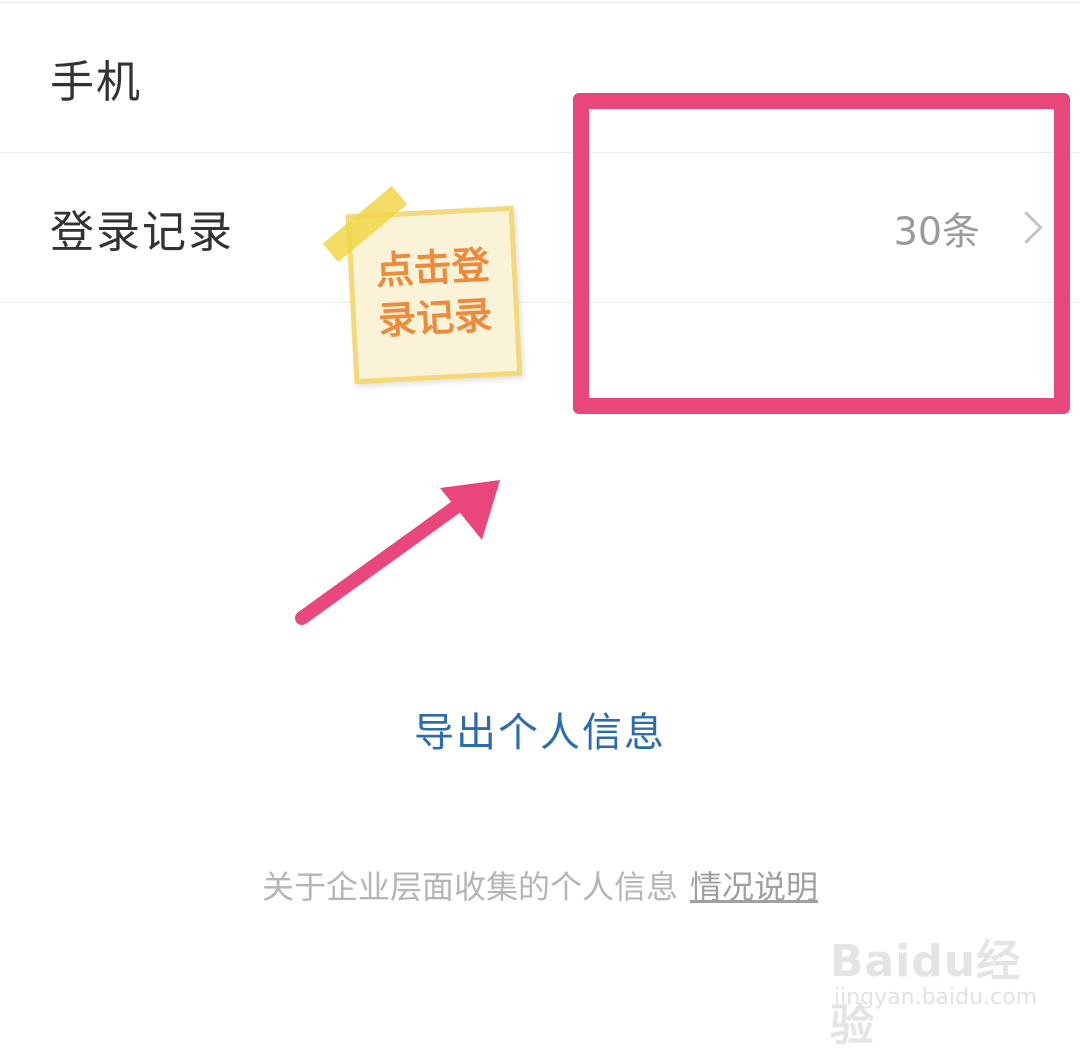 The height and width of the screenshot is (1053, 1080). What do you see at coordinates (469, 887) in the screenshot?
I see `footer-text: 关于企业层面收集的个人信息` at bounding box center [469, 887].